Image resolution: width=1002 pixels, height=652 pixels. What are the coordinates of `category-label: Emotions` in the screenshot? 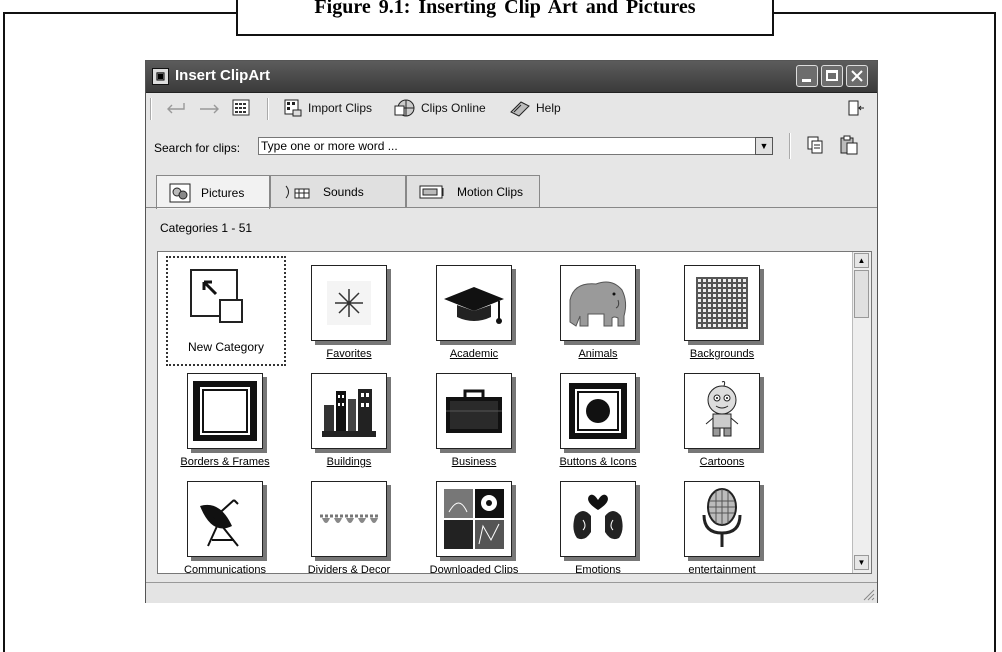 It's located at (598, 569).